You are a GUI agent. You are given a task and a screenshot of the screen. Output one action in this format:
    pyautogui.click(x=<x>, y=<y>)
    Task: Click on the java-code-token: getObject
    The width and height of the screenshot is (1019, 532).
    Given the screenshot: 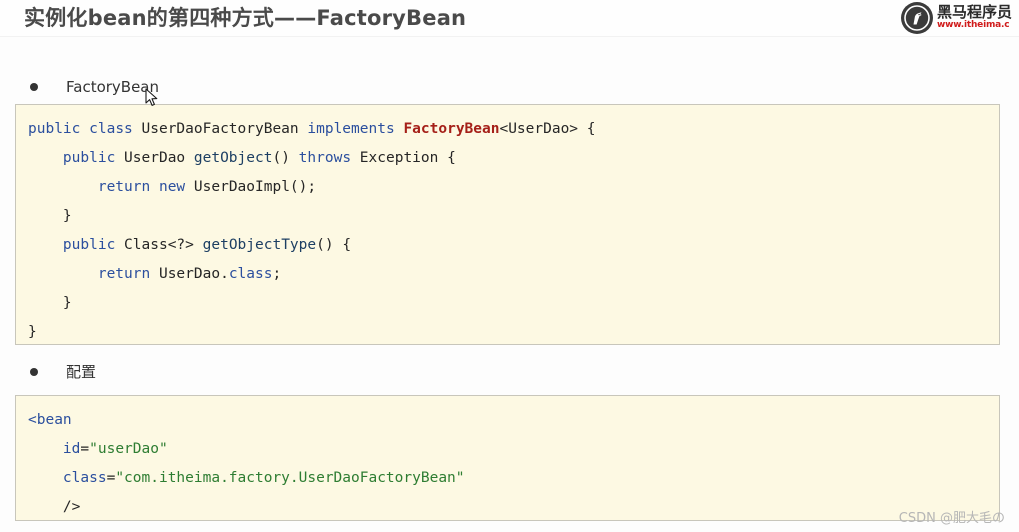 What is the action you would take?
    pyautogui.click(x=233, y=158)
    